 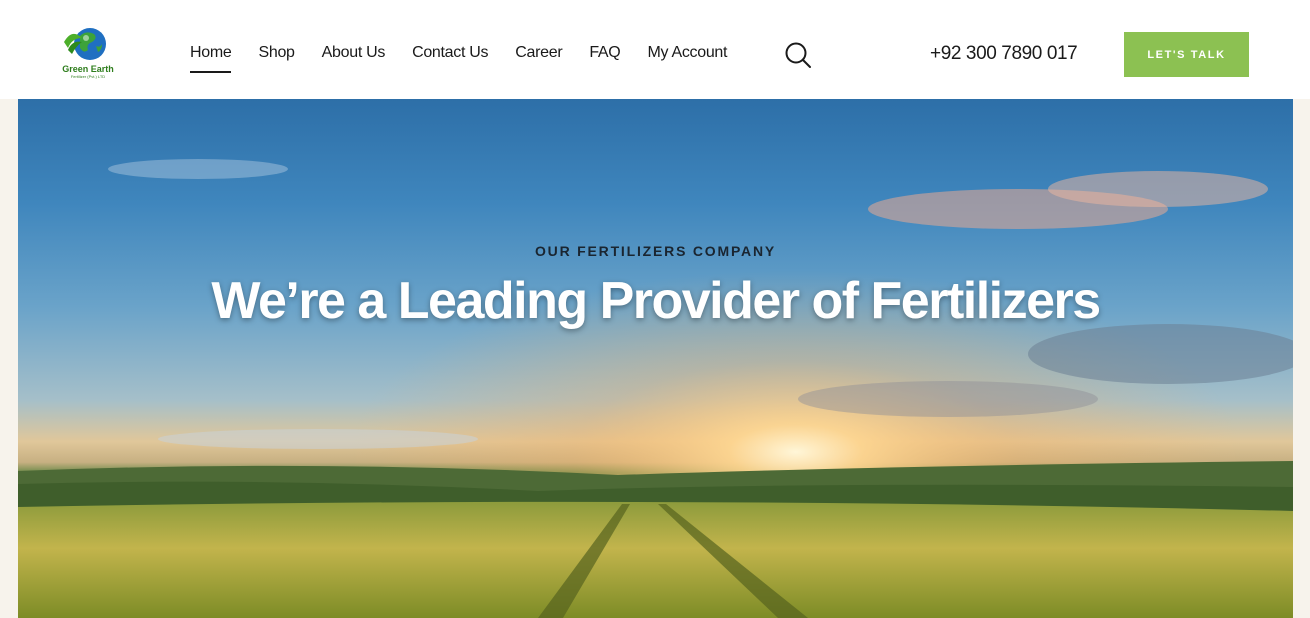 I want to click on search-icon, so click(x=798, y=55).